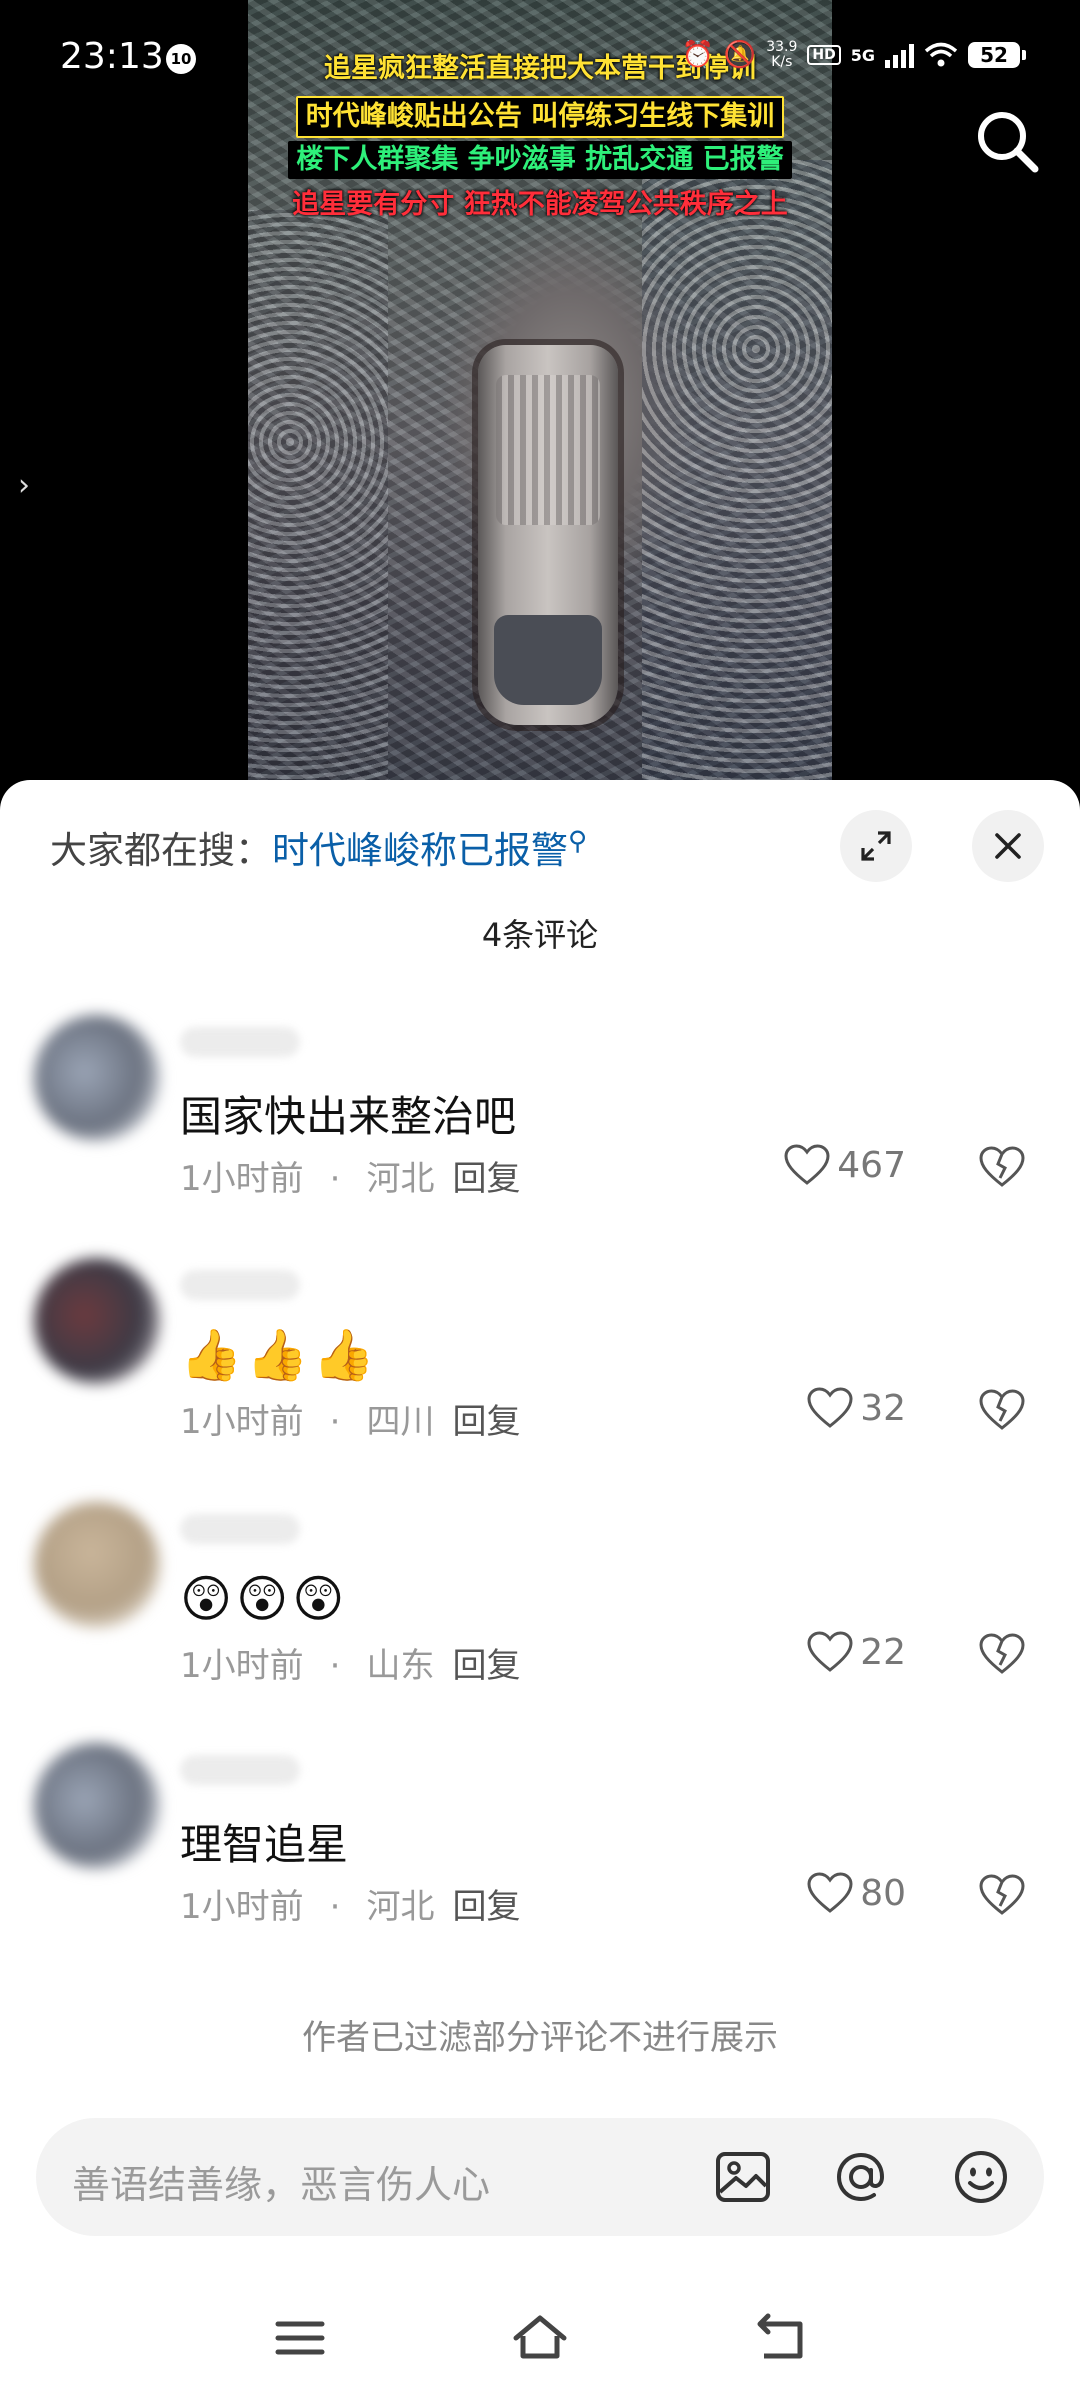 The image size is (1080, 2388). I want to click on comment-text: 👍👍👍, so click(279, 1355).